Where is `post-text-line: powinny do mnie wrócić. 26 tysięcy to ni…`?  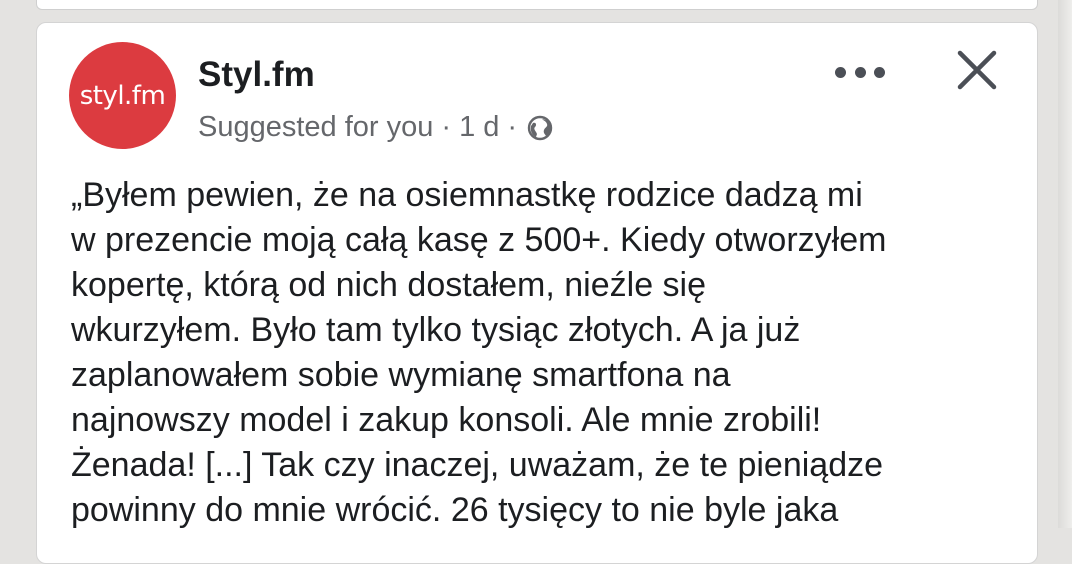
post-text-line: powinny do mnie wrócić. 26 tysięcy to ni… is located at coordinates (455, 510).